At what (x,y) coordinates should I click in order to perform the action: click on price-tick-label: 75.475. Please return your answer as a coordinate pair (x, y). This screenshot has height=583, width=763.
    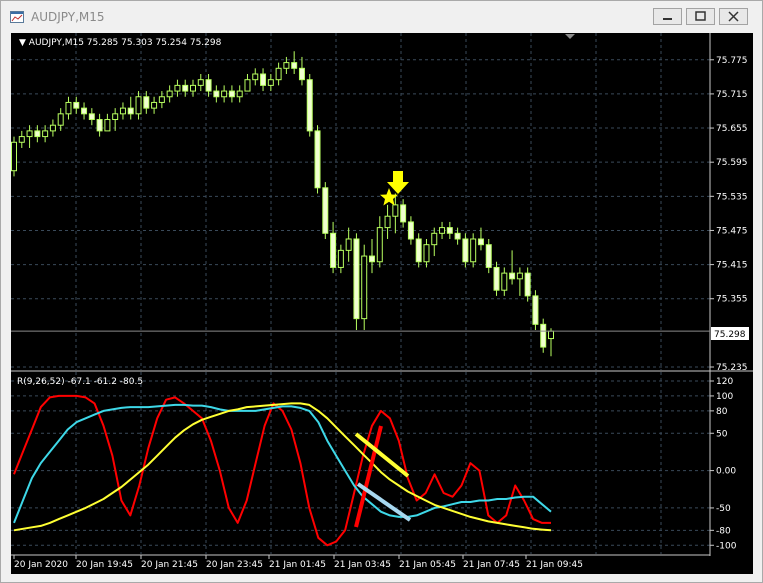
    Looking at the image, I should click on (732, 231).